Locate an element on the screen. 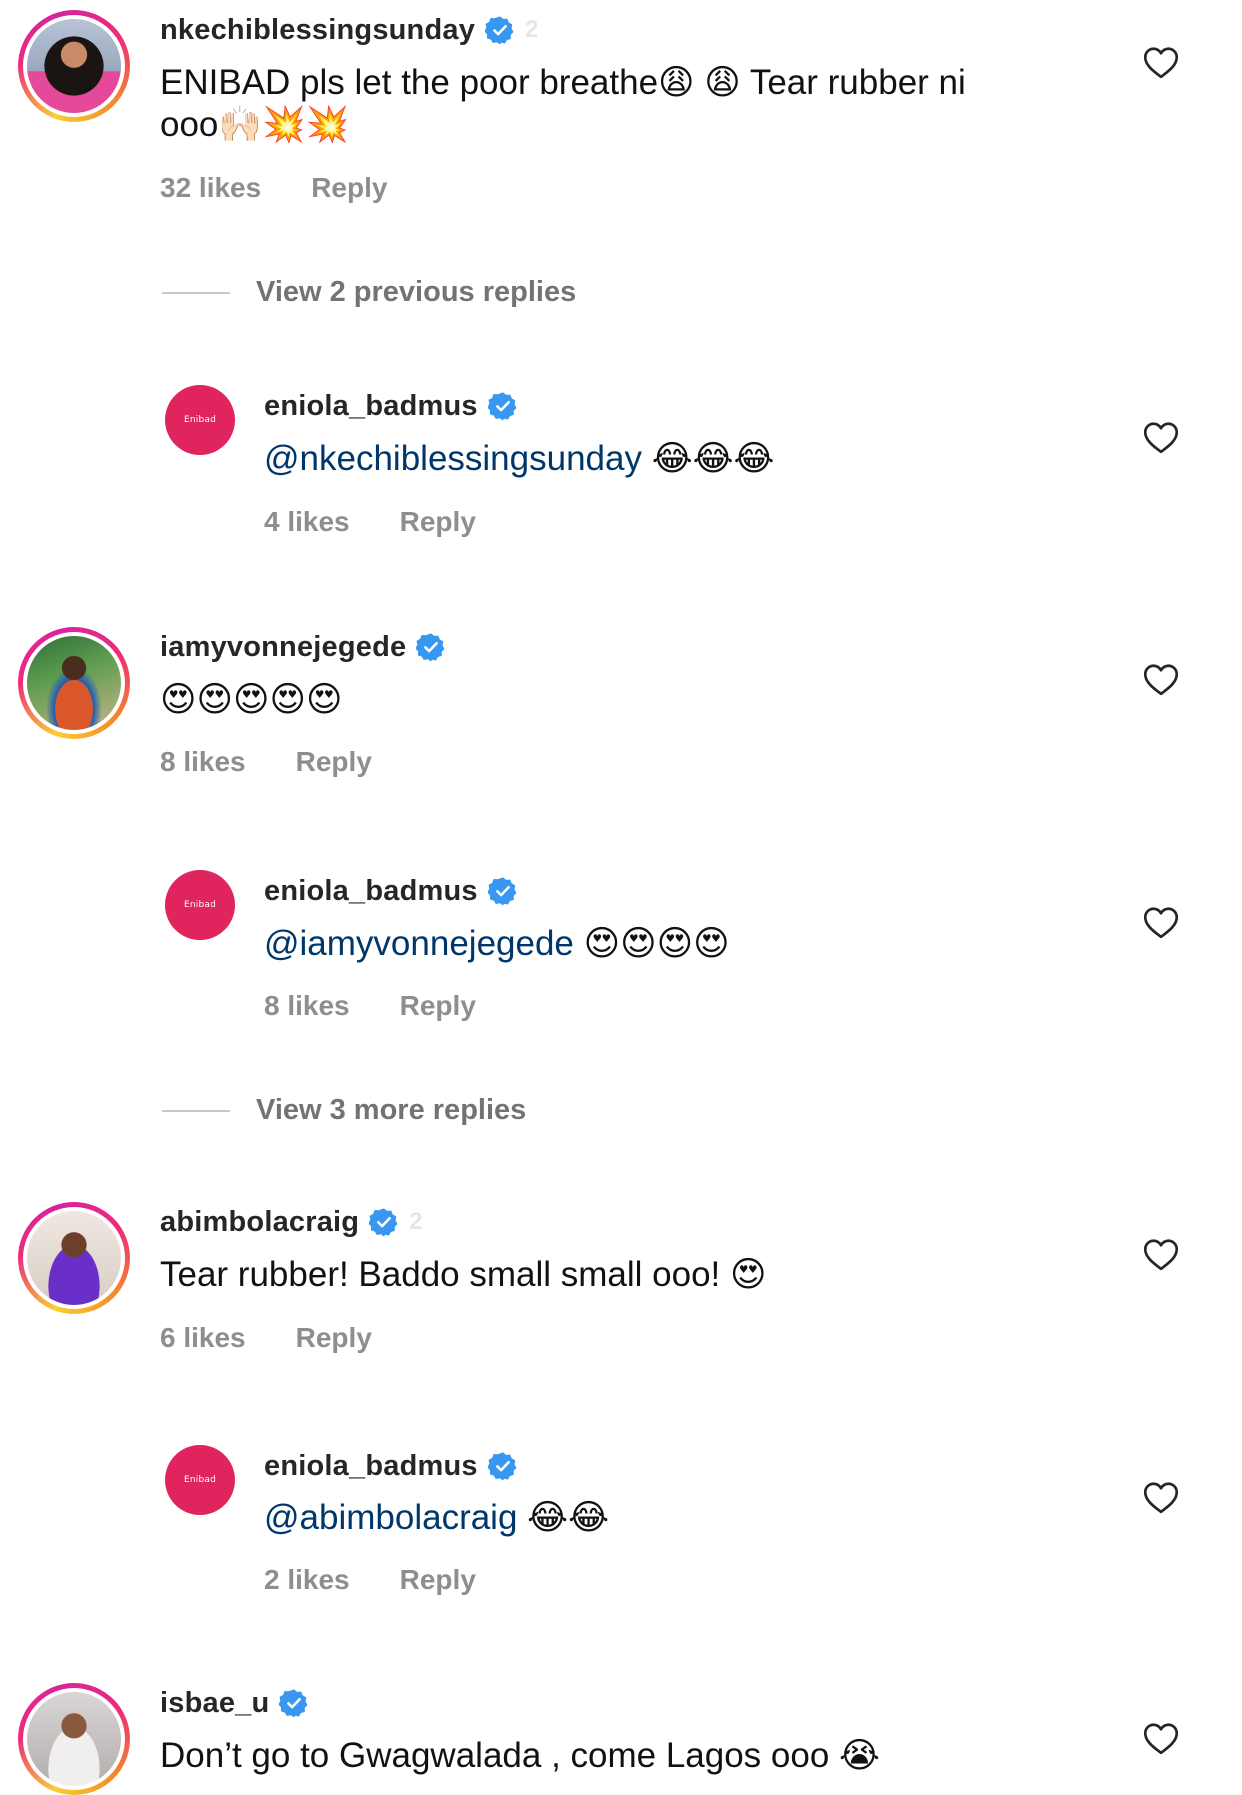 The image size is (1242, 1795). view-replies-label: View 2 previous replies is located at coordinates (416, 292).